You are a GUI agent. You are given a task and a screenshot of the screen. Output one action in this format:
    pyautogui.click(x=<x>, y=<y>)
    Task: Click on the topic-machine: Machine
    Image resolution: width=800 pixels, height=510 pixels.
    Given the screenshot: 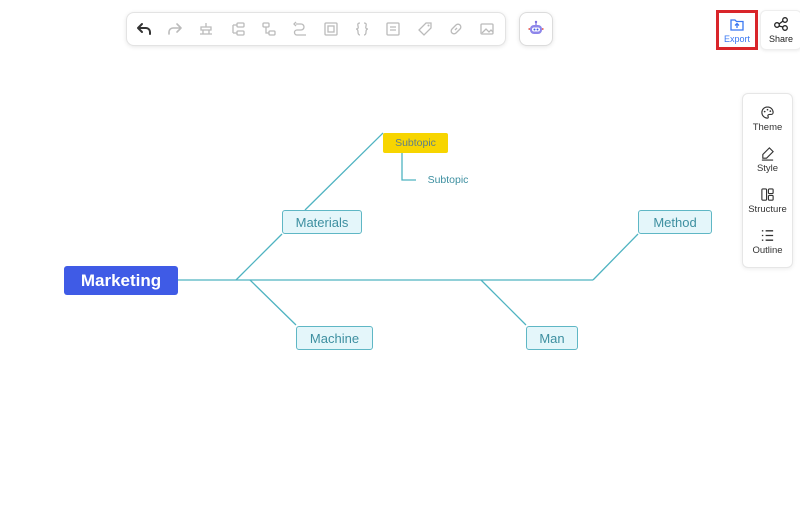 What is the action you would take?
    pyautogui.click(x=334, y=338)
    